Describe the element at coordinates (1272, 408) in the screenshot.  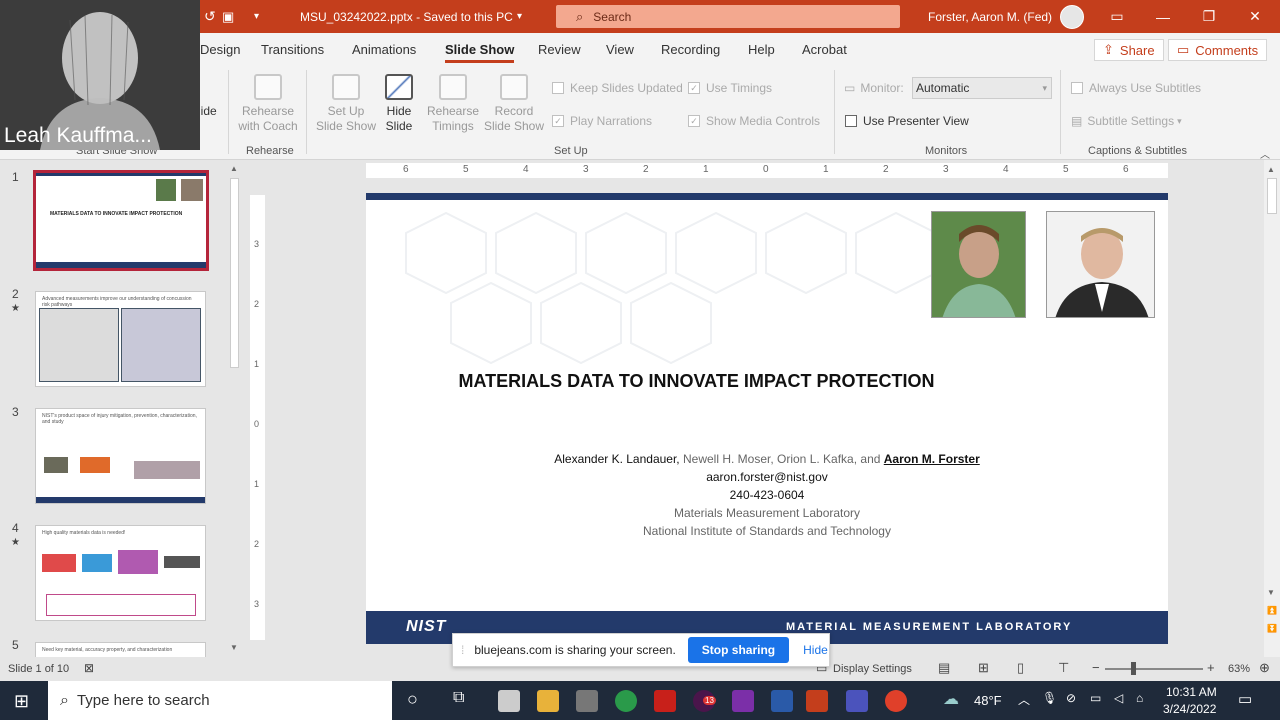
I see `editor-scrollbar: ▲ ▼ ⏫ ⏬` at that location.